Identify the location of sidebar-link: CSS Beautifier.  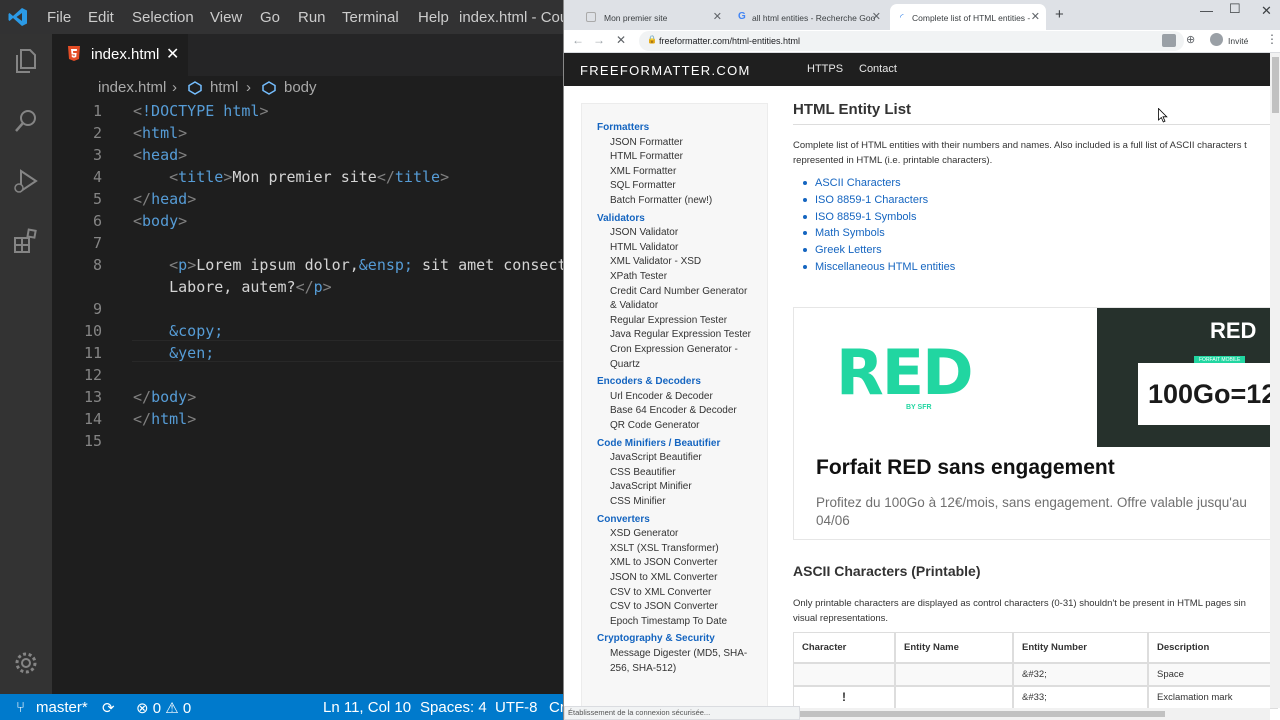
(643, 472).